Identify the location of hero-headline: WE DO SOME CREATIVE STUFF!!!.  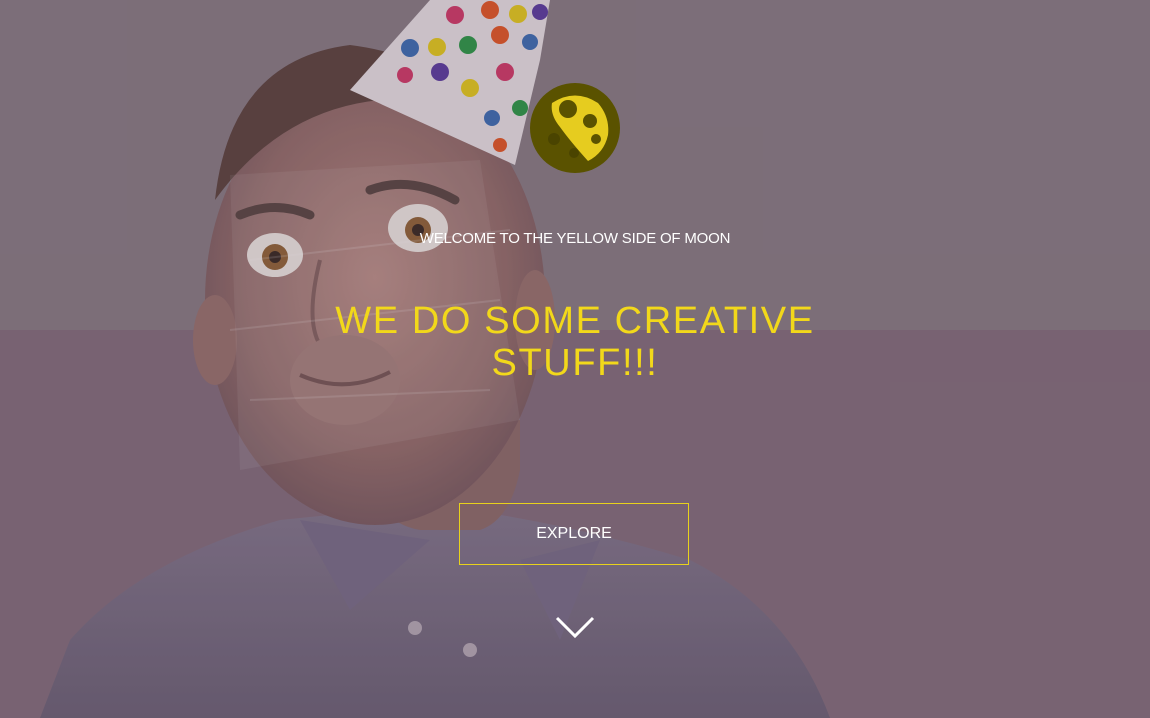
(575, 342).